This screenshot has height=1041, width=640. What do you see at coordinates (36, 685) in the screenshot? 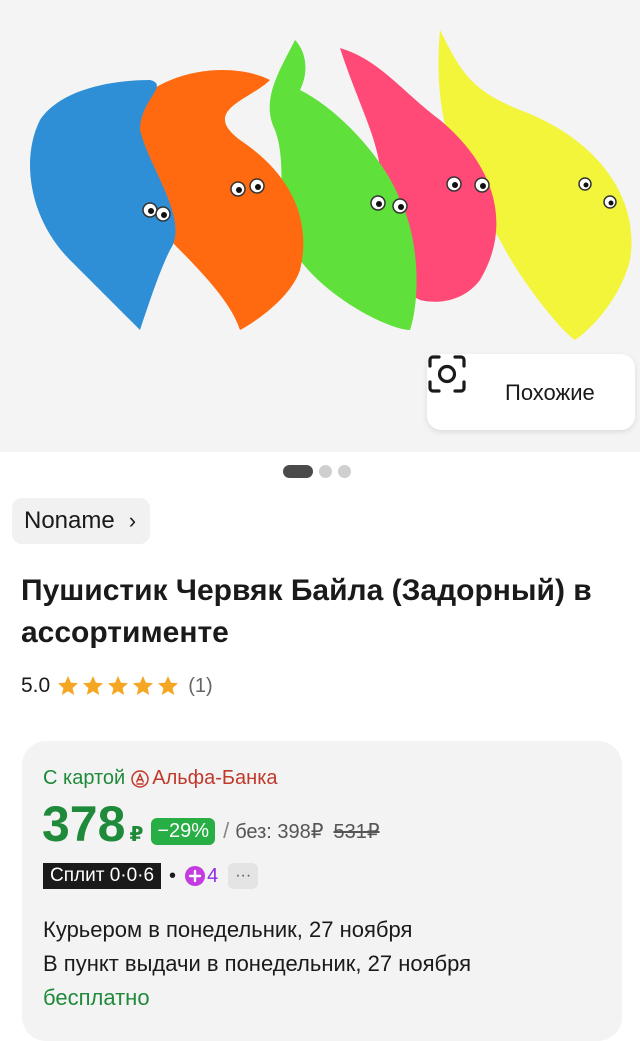
I see `rating-value: 5.0` at bounding box center [36, 685].